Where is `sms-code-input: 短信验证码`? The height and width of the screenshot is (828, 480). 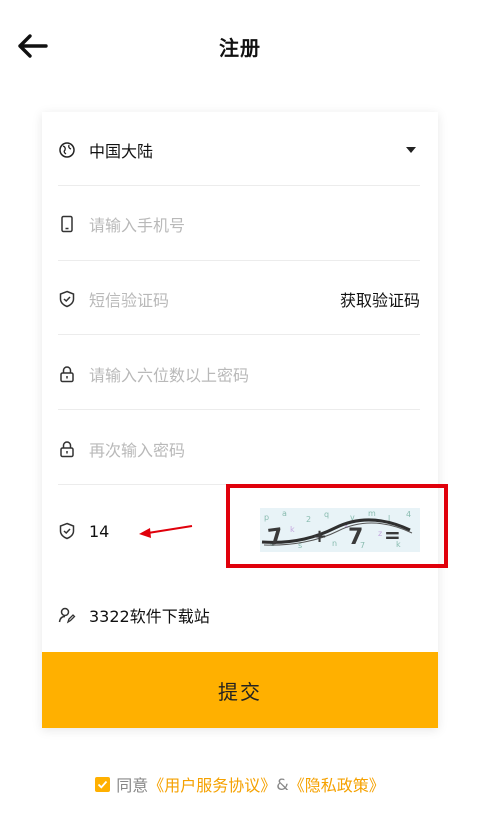 sms-code-input: 短信验证码 is located at coordinates (129, 299).